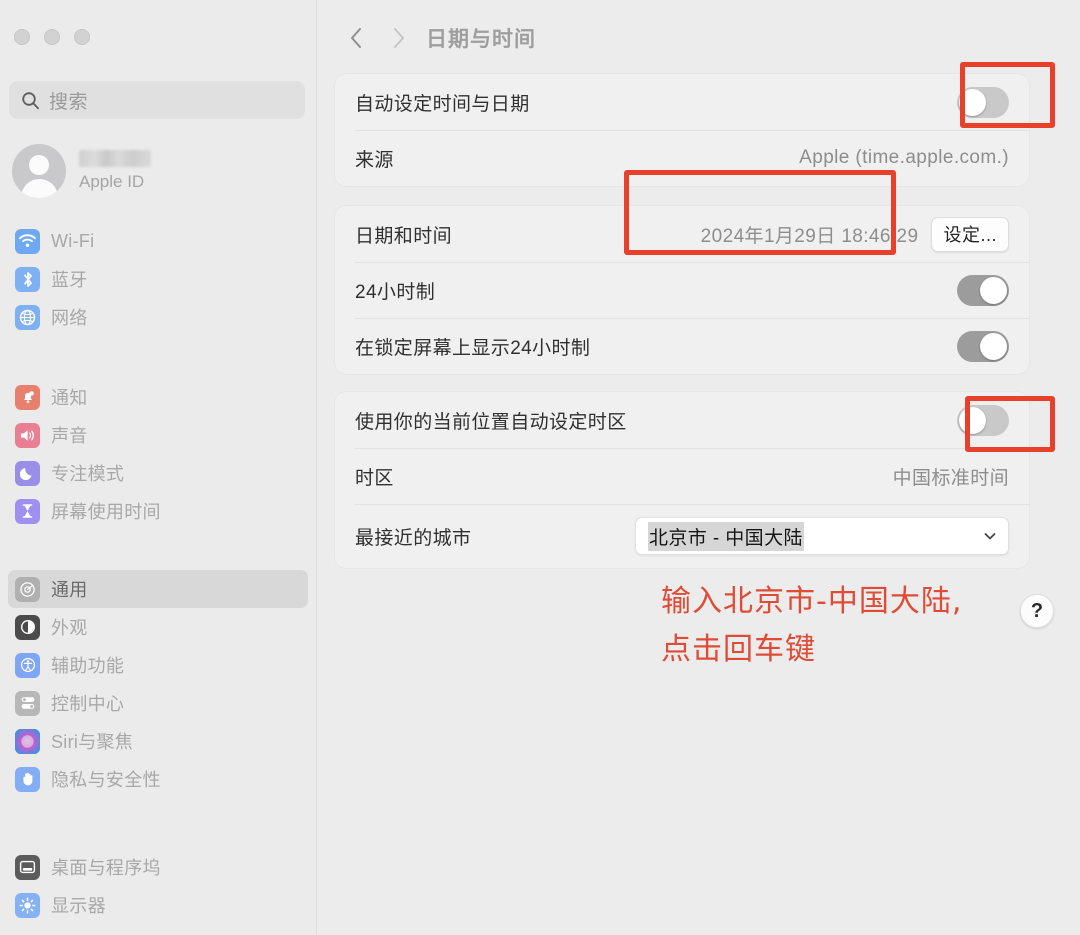 Image resolution: width=1080 pixels, height=935 pixels. Describe the element at coordinates (158, 703) in the screenshot. I see `sidebar-item-control-center: 控制中心` at that location.